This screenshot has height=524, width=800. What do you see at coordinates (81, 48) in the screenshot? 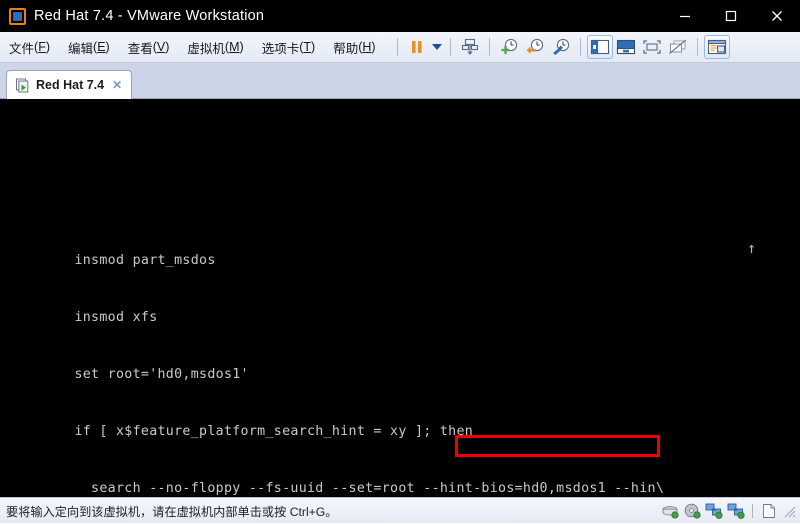
I see `menu-item-edit-label: 编辑` at bounding box center [81, 48].